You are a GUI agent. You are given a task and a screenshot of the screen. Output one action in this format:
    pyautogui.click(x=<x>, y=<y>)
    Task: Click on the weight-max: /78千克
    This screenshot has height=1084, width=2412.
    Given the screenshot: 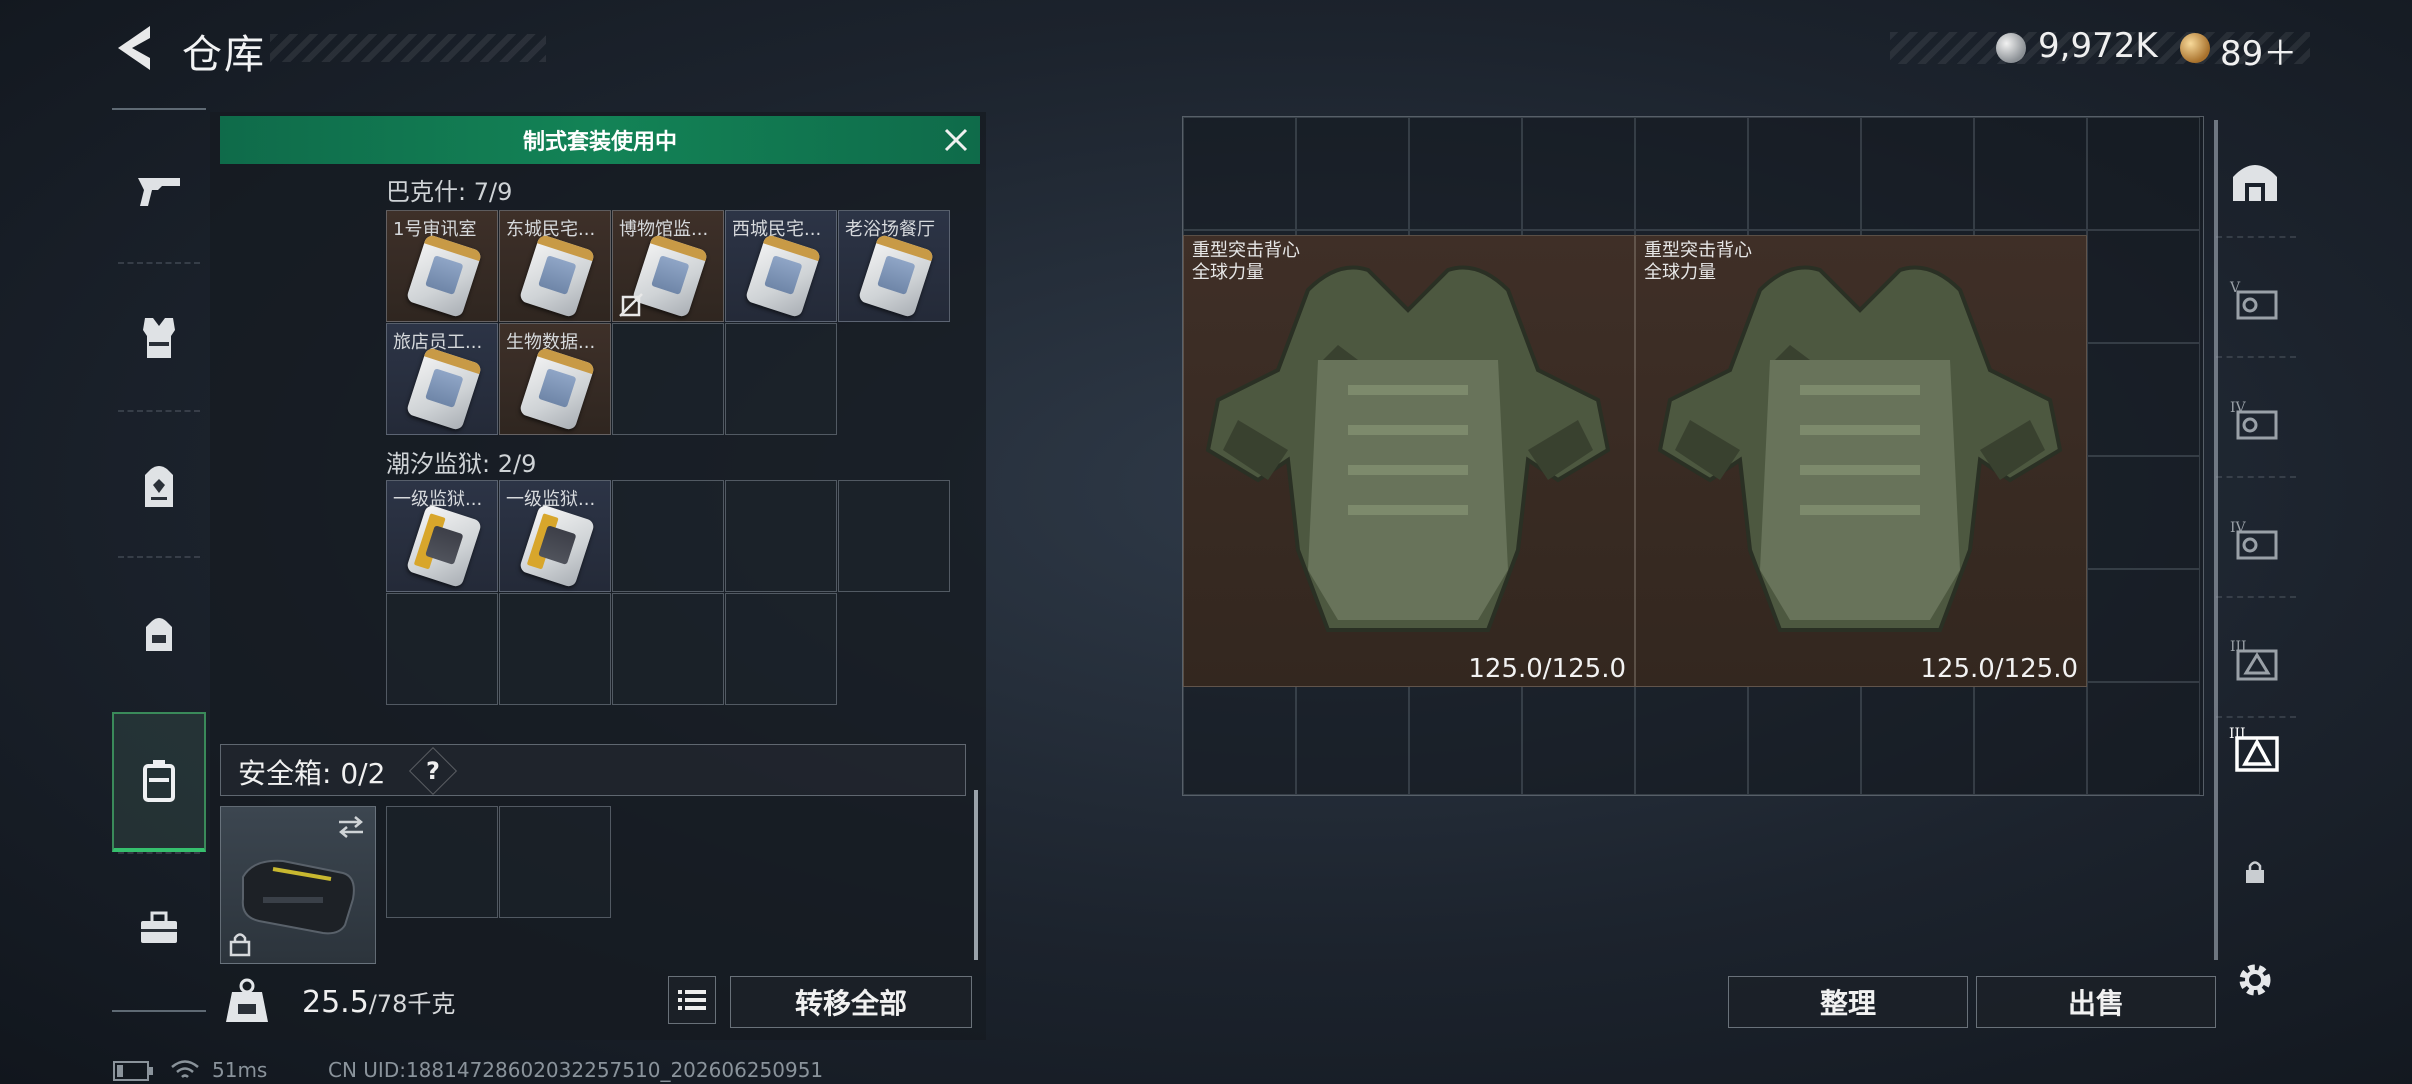 What is the action you would take?
    pyautogui.click(x=412, y=1004)
    